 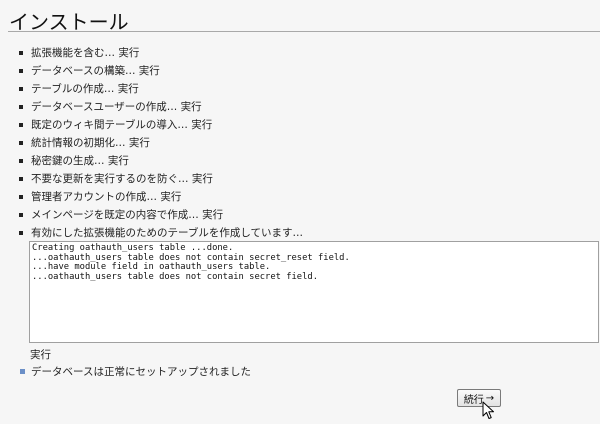 I want to click on step-label: データベースユーザーの作成… 実行, so click(x=116, y=107).